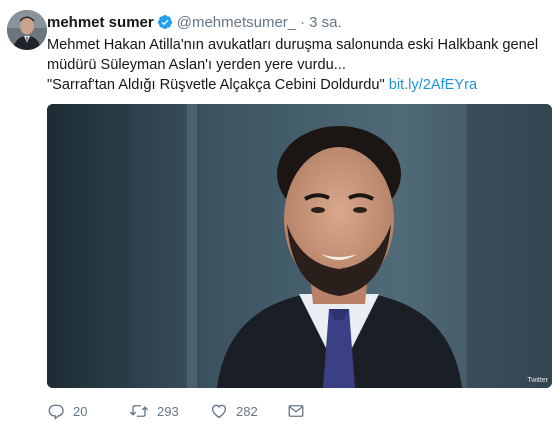 The width and height of the screenshot is (552, 432). What do you see at coordinates (139, 411) in the screenshot?
I see `retweet-icon` at bounding box center [139, 411].